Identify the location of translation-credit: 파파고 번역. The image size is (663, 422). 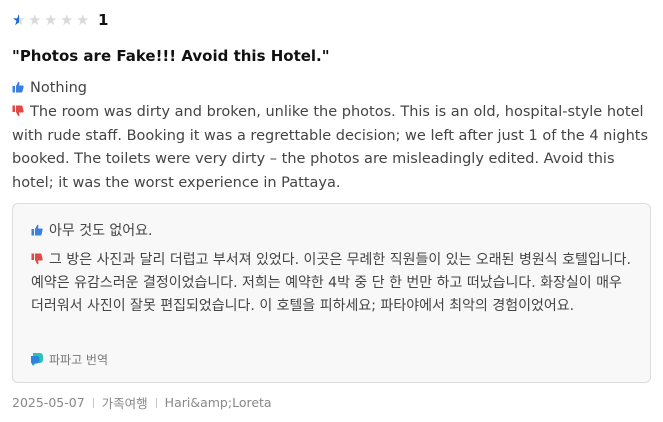
(69, 359).